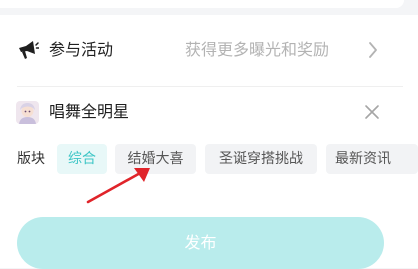 The image size is (418, 269). I want to click on section-label: 版块, so click(31, 159).